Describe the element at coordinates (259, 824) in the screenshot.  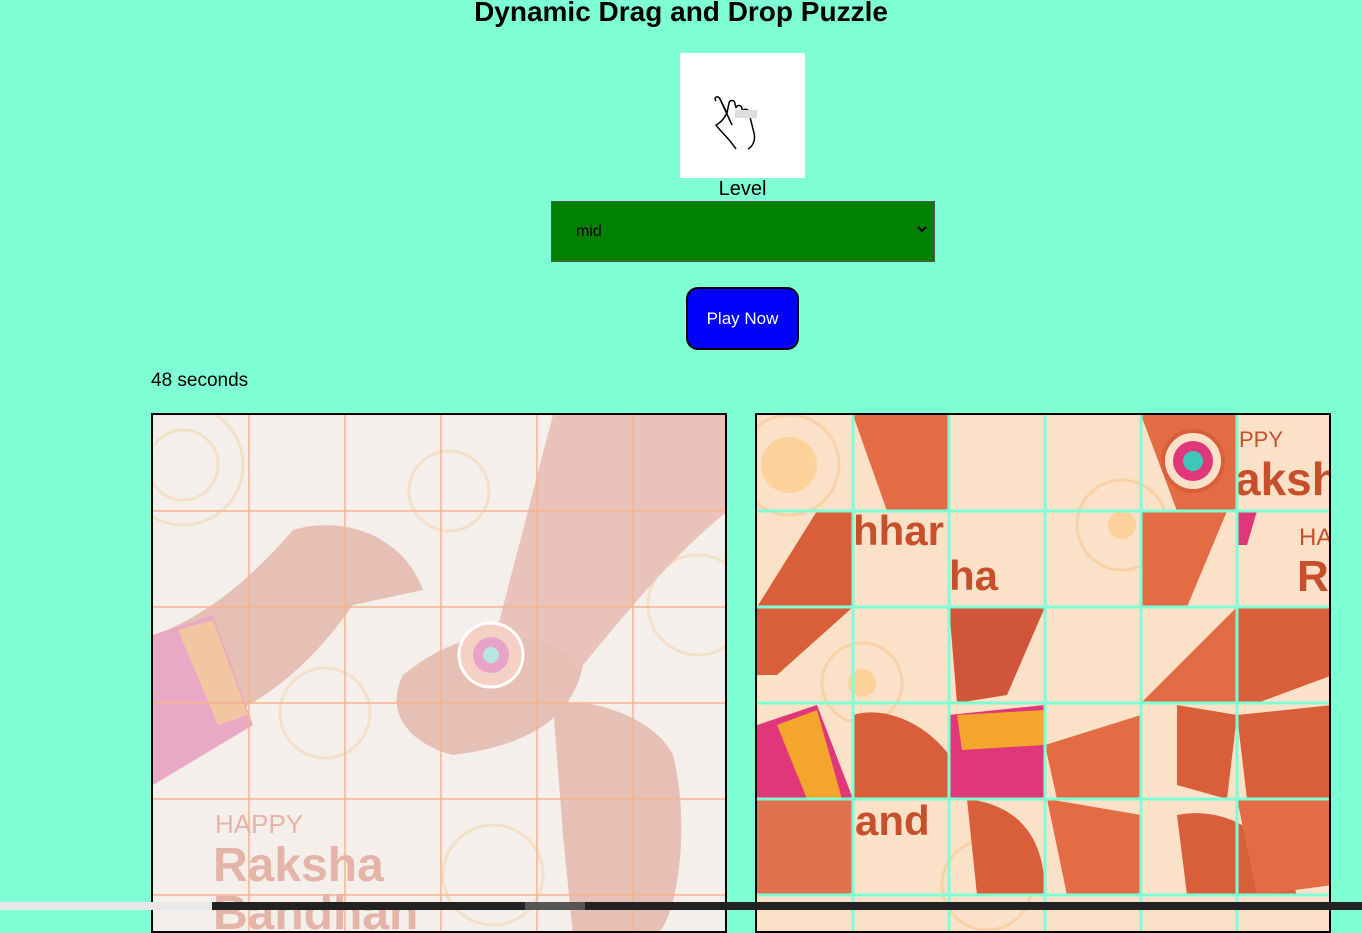
I see `happy-text: HAPPY` at that location.